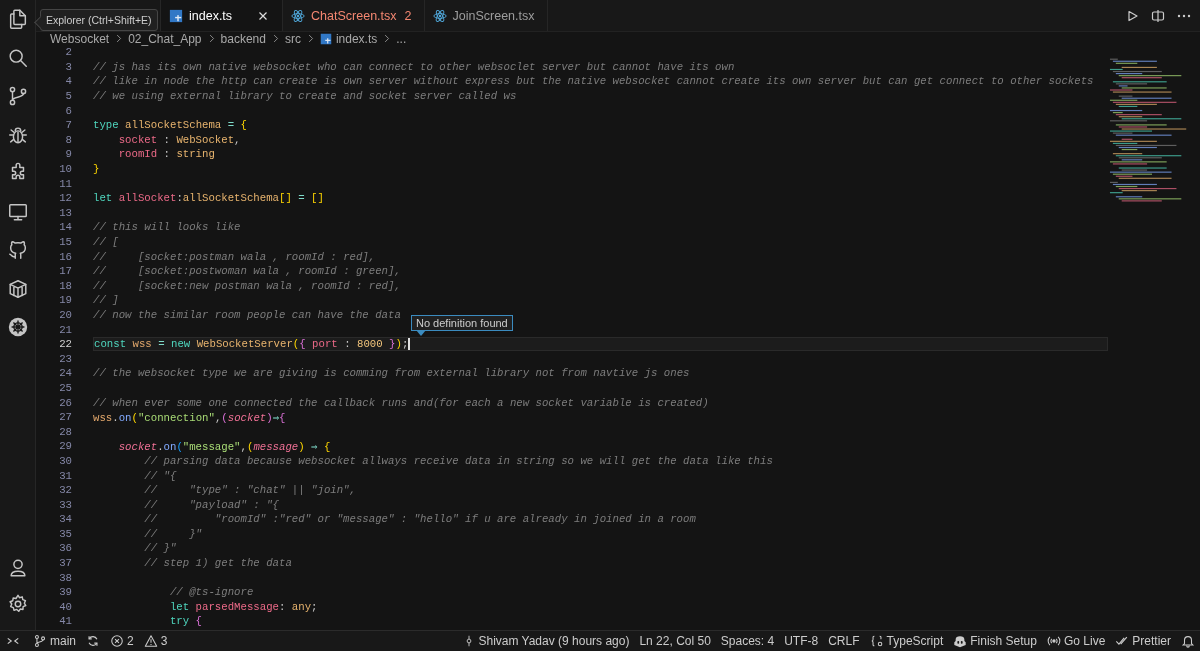 The height and width of the screenshot is (651, 1200). Describe the element at coordinates (391, 373) in the screenshot. I see `code-line: // the websocket type we are giving is comming from external library not from navtive js ones` at that location.